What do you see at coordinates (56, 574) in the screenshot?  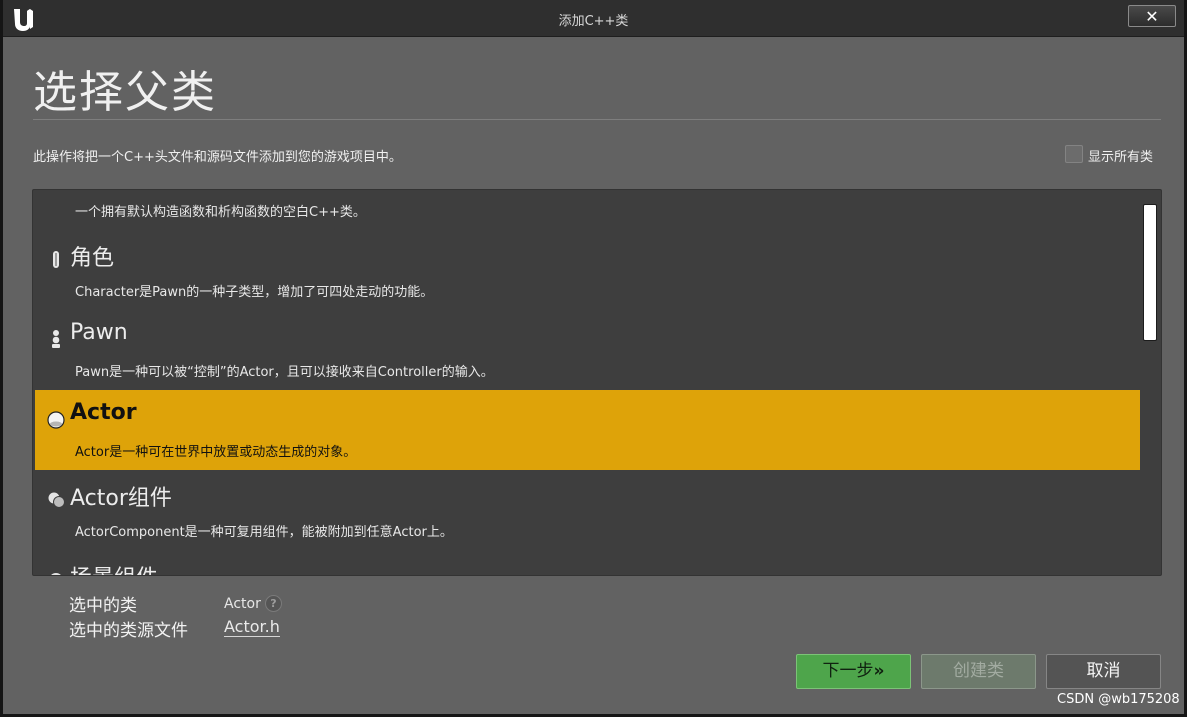 I see `scene-component-icon` at bounding box center [56, 574].